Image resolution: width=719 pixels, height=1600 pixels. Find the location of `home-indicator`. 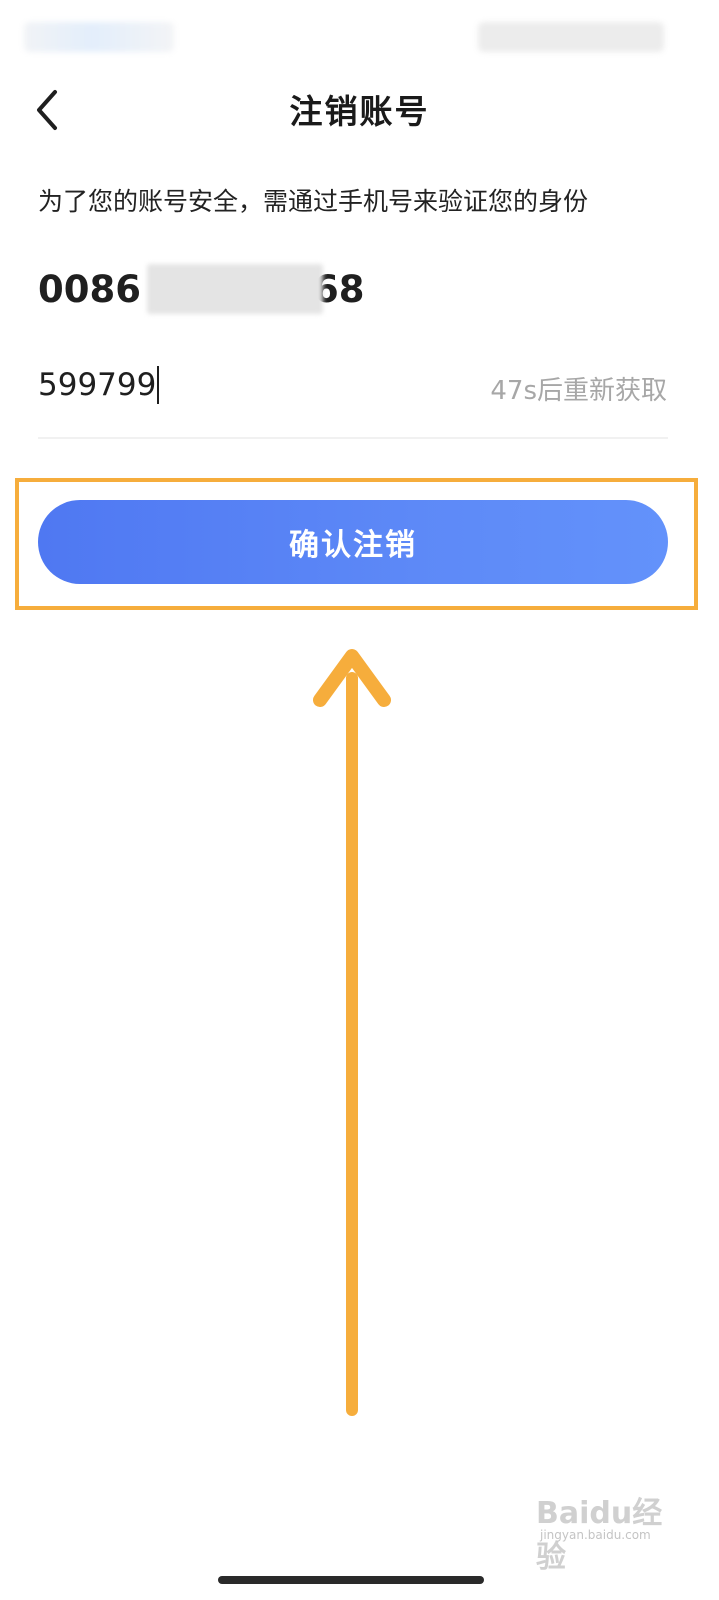

home-indicator is located at coordinates (351, 1580).